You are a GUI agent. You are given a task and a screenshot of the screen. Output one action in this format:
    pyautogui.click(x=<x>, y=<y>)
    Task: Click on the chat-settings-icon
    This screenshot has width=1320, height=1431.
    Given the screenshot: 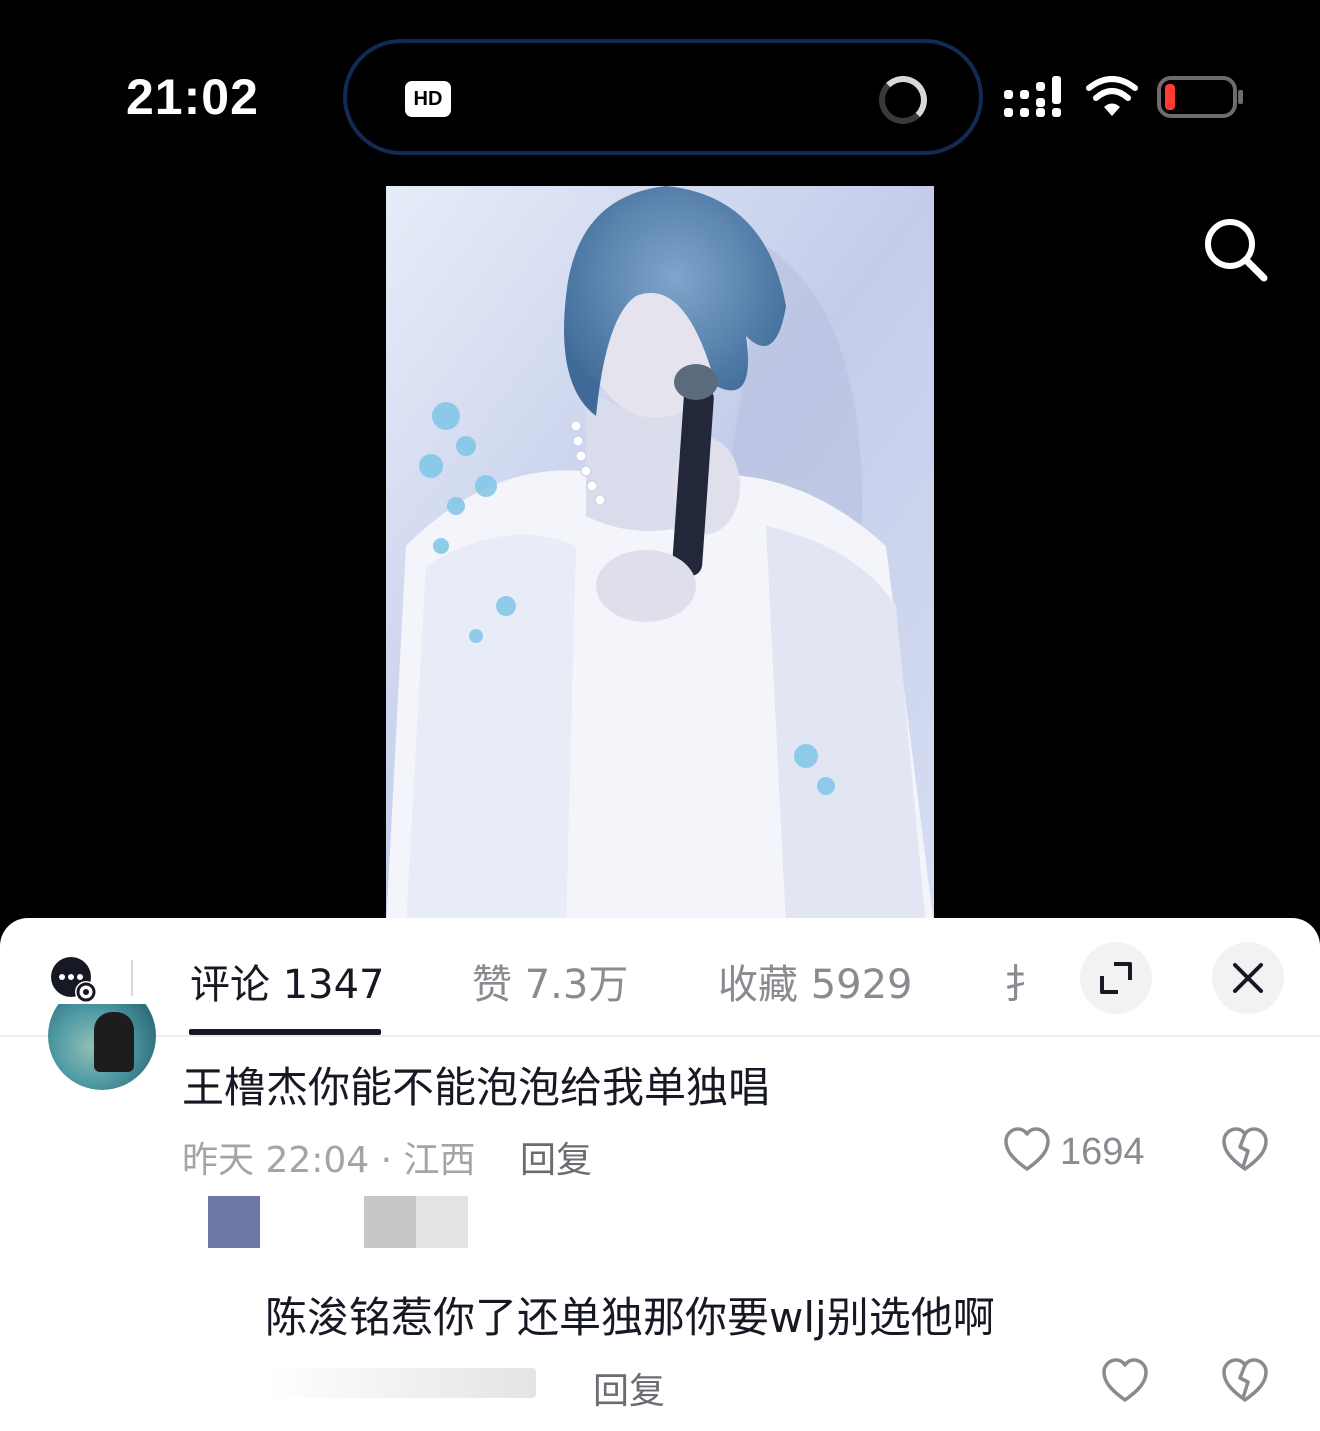 What is the action you would take?
    pyautogui.click(x=75, y=980)
    